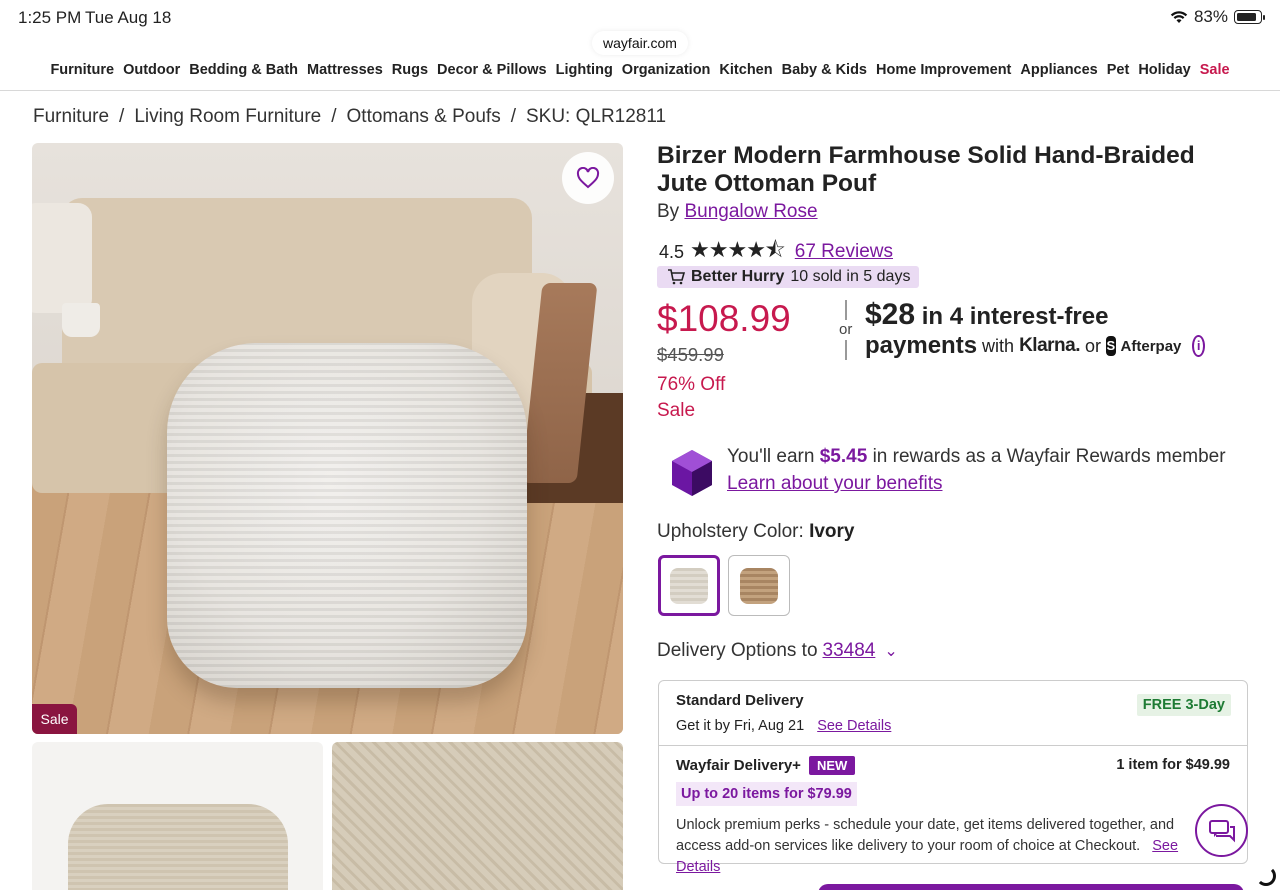 The image size is (1280, 890). Describe the element at coordinates (243, 76) in the screenshot. I see `nav-bedding-bath: Bedding & Bath` at that location.